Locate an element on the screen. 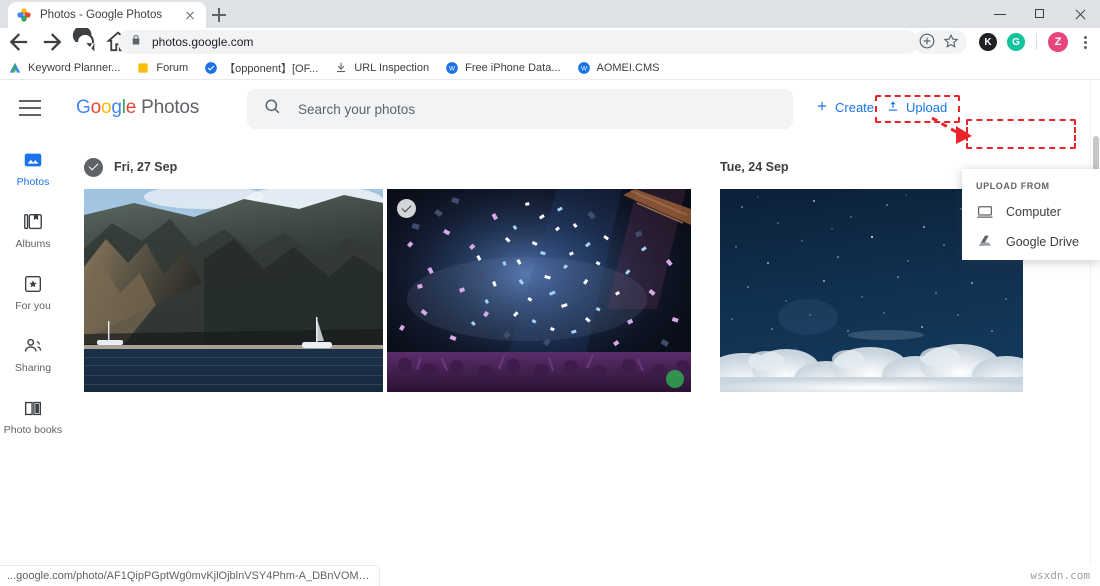  tab-strip: Photos - Google Photos is located at coordinates (550, 14).